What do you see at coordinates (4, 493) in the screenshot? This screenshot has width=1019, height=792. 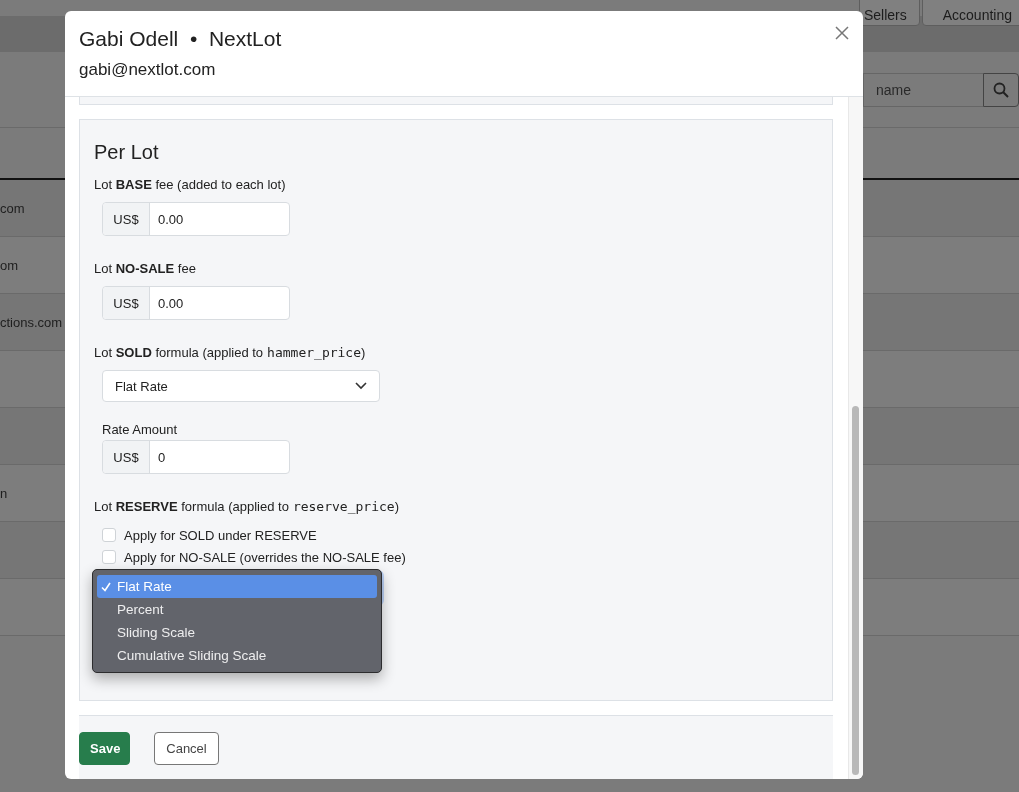 I see `table-cell-text: n` at bounding box center [4, 493].